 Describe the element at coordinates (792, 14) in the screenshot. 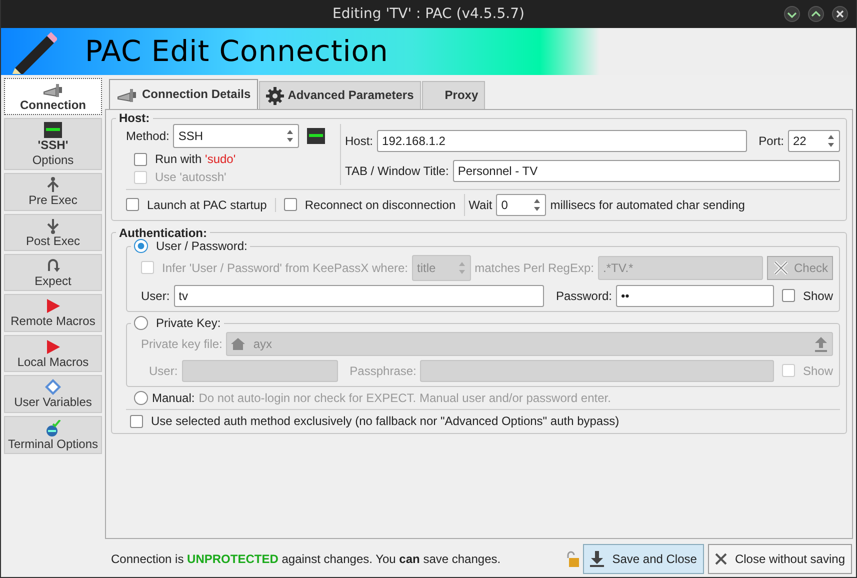

I see `minimize-icon` at that location.